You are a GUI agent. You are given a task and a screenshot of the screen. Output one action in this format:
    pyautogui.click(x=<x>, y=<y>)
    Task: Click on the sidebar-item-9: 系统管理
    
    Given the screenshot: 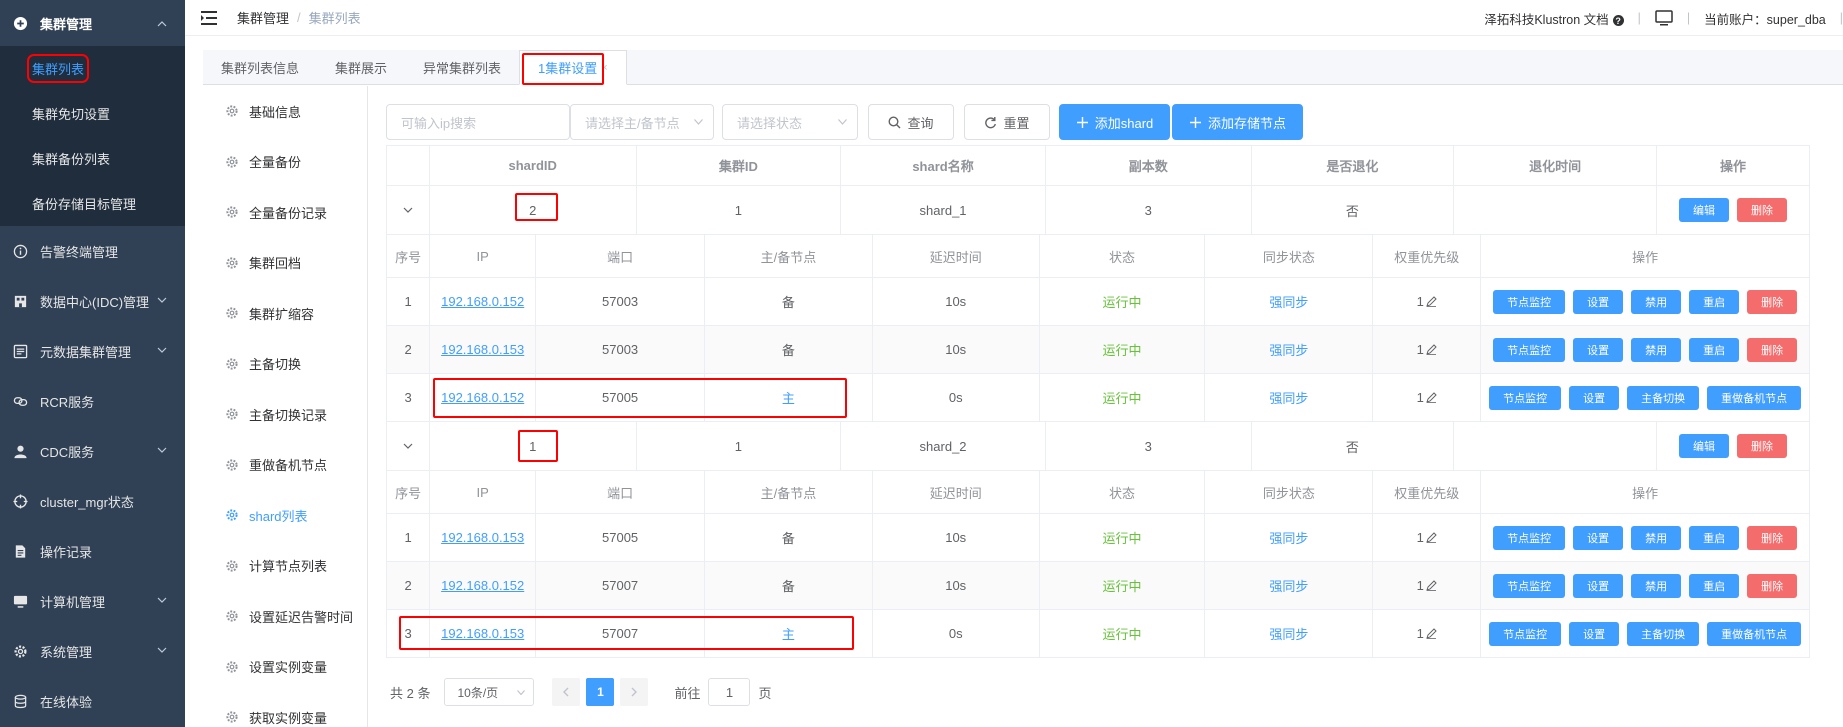 What is the action you would take?
    pyautogui.click(x=92, y=651)
    